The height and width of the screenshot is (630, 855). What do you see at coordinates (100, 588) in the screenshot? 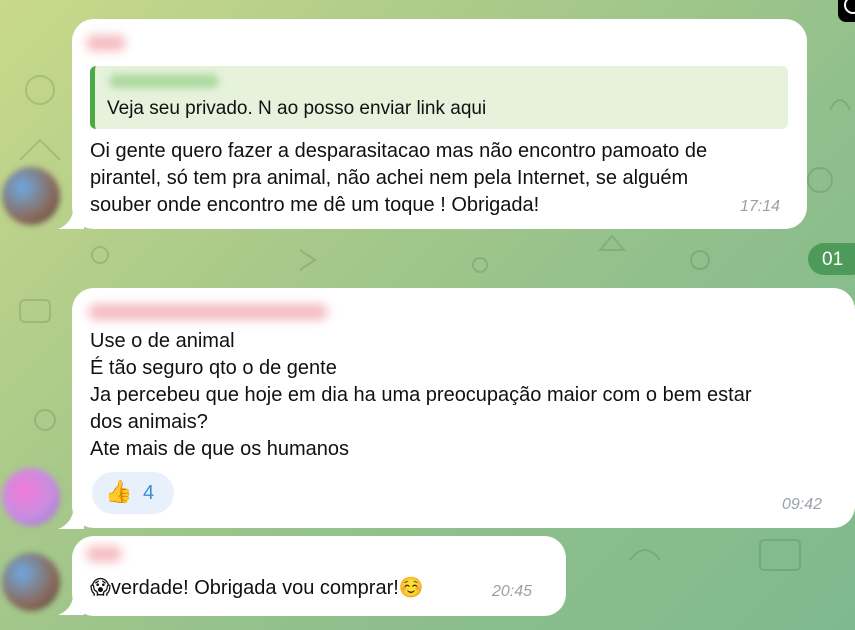
I see `screaming-face-icon: 😱` at bounding box center [100, 588].